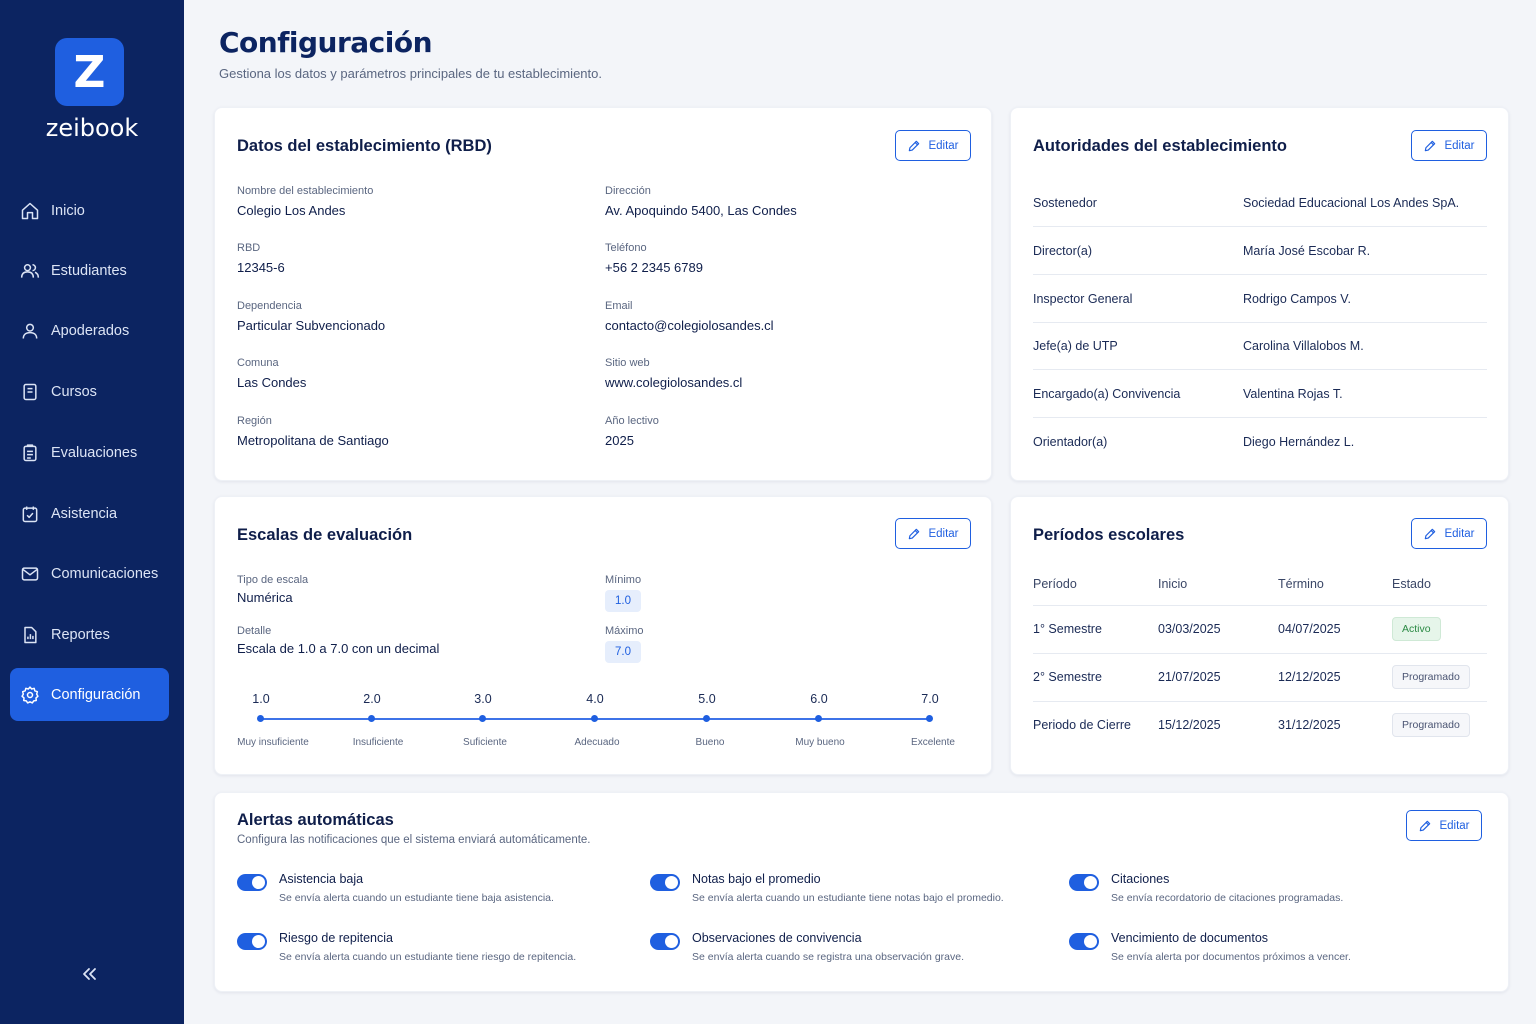  What do you see at coordinates (313, 440) in the screenshot?
I see `field-value: Metropolitana de Santiago` at bounding box center [313, 440].